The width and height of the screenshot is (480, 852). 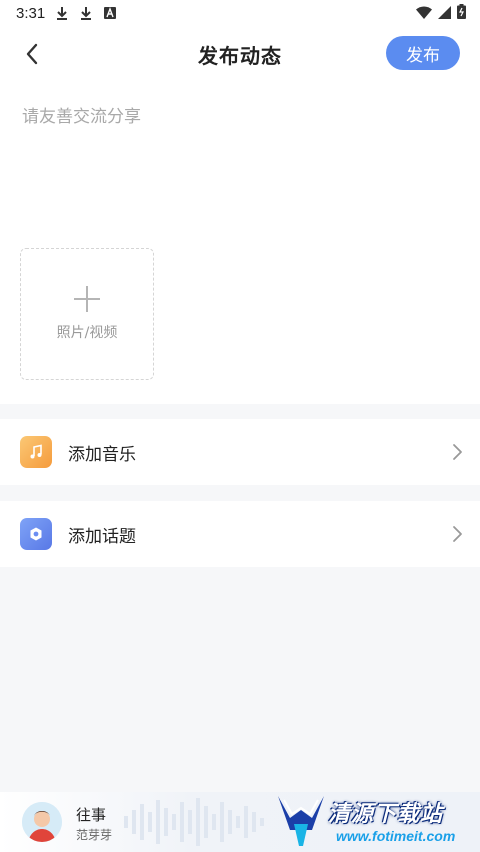 I want to click on add-media-button: 照片/视频, so click(x=87, y=314).